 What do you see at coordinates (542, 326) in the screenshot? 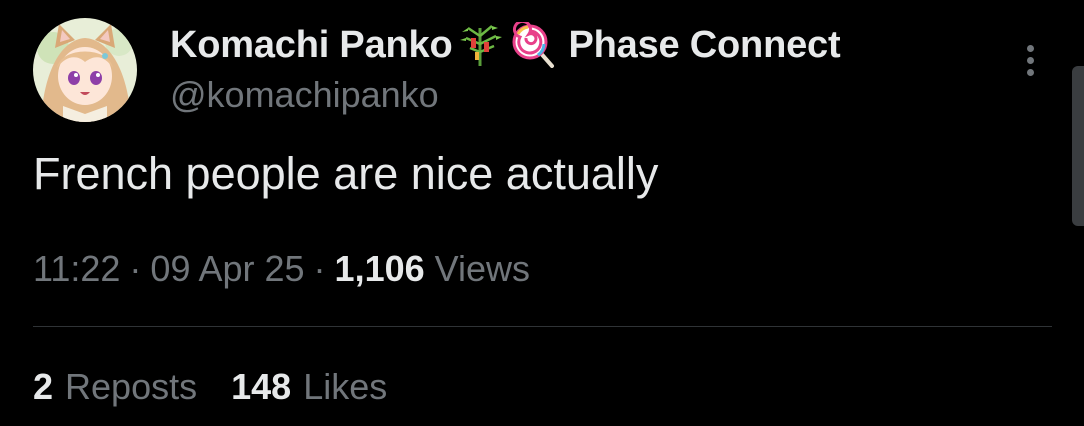
I see `divider` at bounding box center [542, 326].